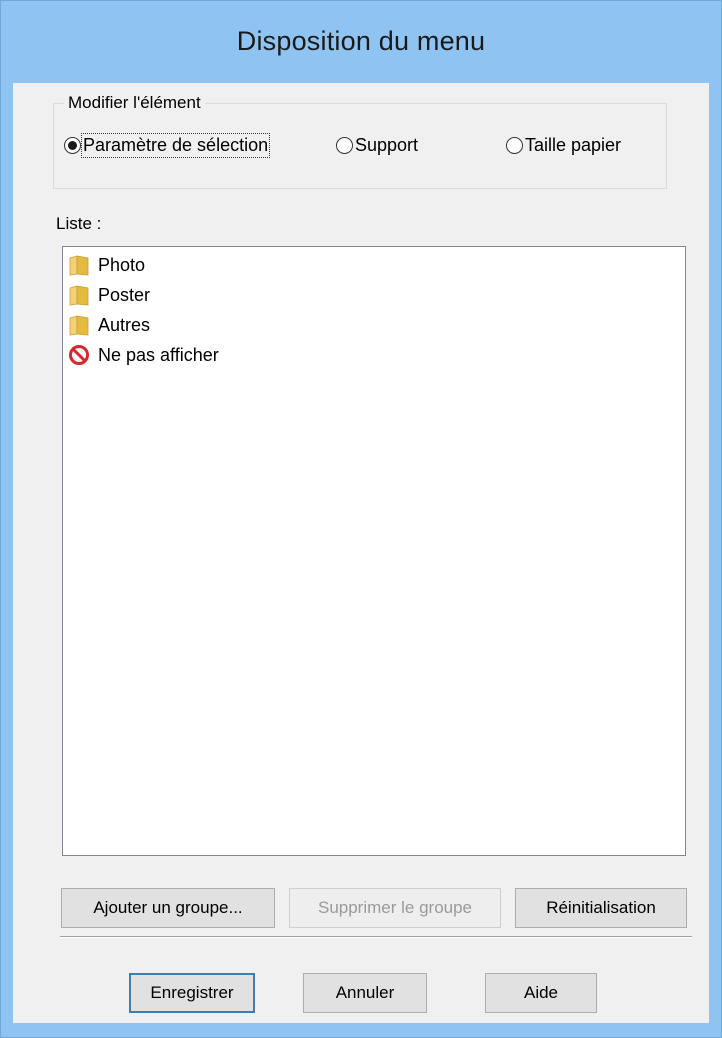 This screenshot has height=1038, width=722. What do you see at coordinates (192, 993) in the screenshot?
I see `save-button: Enregistrer` at bounding box center [192, 993].